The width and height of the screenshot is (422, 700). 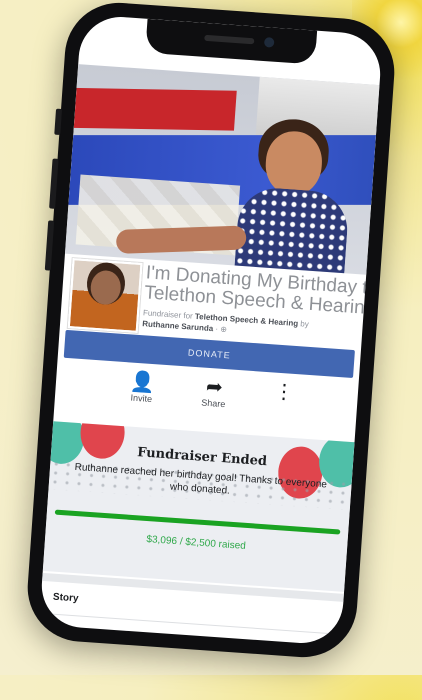 What do you see at coordinates (65, 598) in the screenshot?
I see `story-heading: Story` at bounding box center [65, 598].